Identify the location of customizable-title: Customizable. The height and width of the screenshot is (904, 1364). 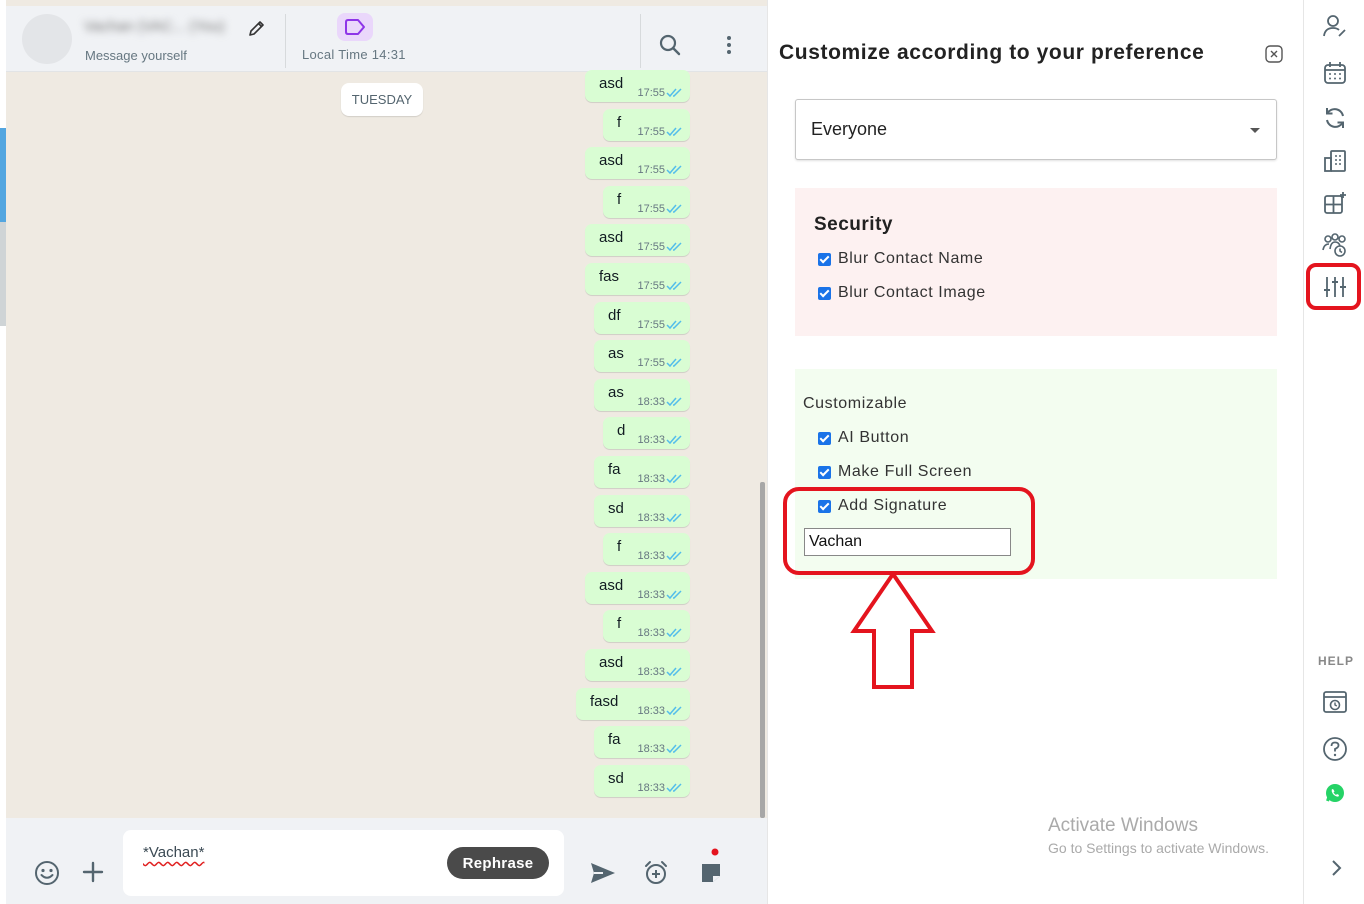
(855, 403).